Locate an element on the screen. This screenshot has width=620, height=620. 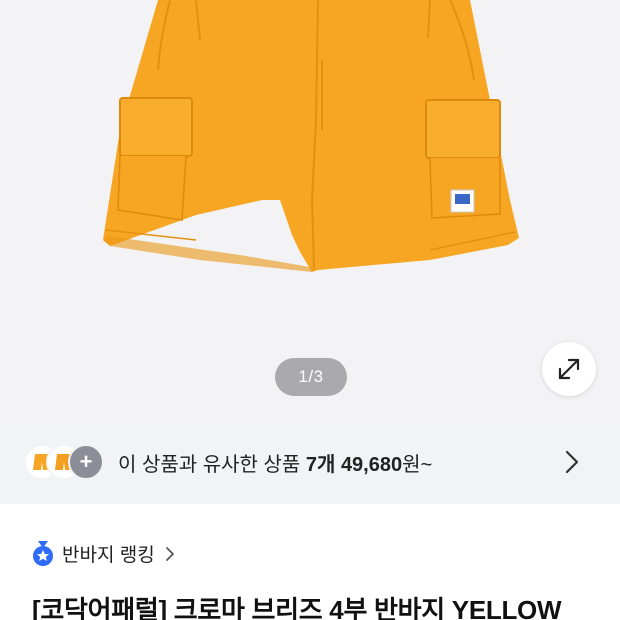
ranking-link: 반바지 랭킹 is located at coordinates (103, 553).